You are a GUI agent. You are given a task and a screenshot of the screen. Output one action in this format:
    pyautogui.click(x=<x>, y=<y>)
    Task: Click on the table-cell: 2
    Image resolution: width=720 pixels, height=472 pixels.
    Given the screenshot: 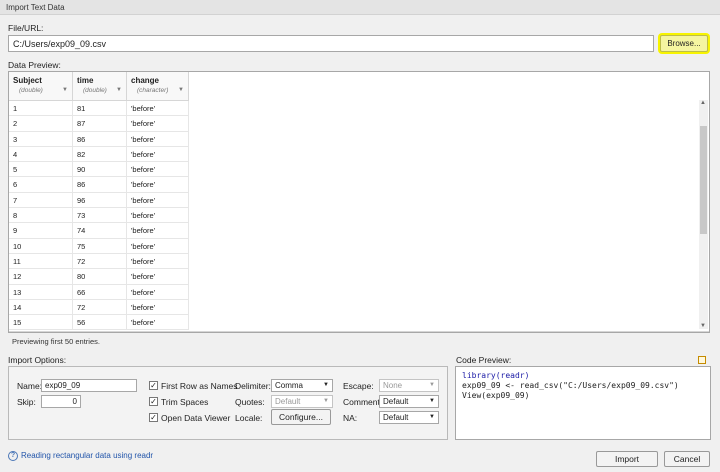 What is the action you would take?
    pyautogui.click(x=41, y=123)
    